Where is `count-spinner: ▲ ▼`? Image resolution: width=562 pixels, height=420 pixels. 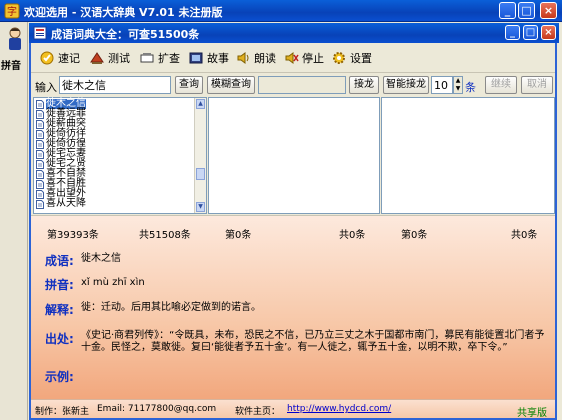 count-spinner: ▲ ▼ is located at coordinates (458, 85).